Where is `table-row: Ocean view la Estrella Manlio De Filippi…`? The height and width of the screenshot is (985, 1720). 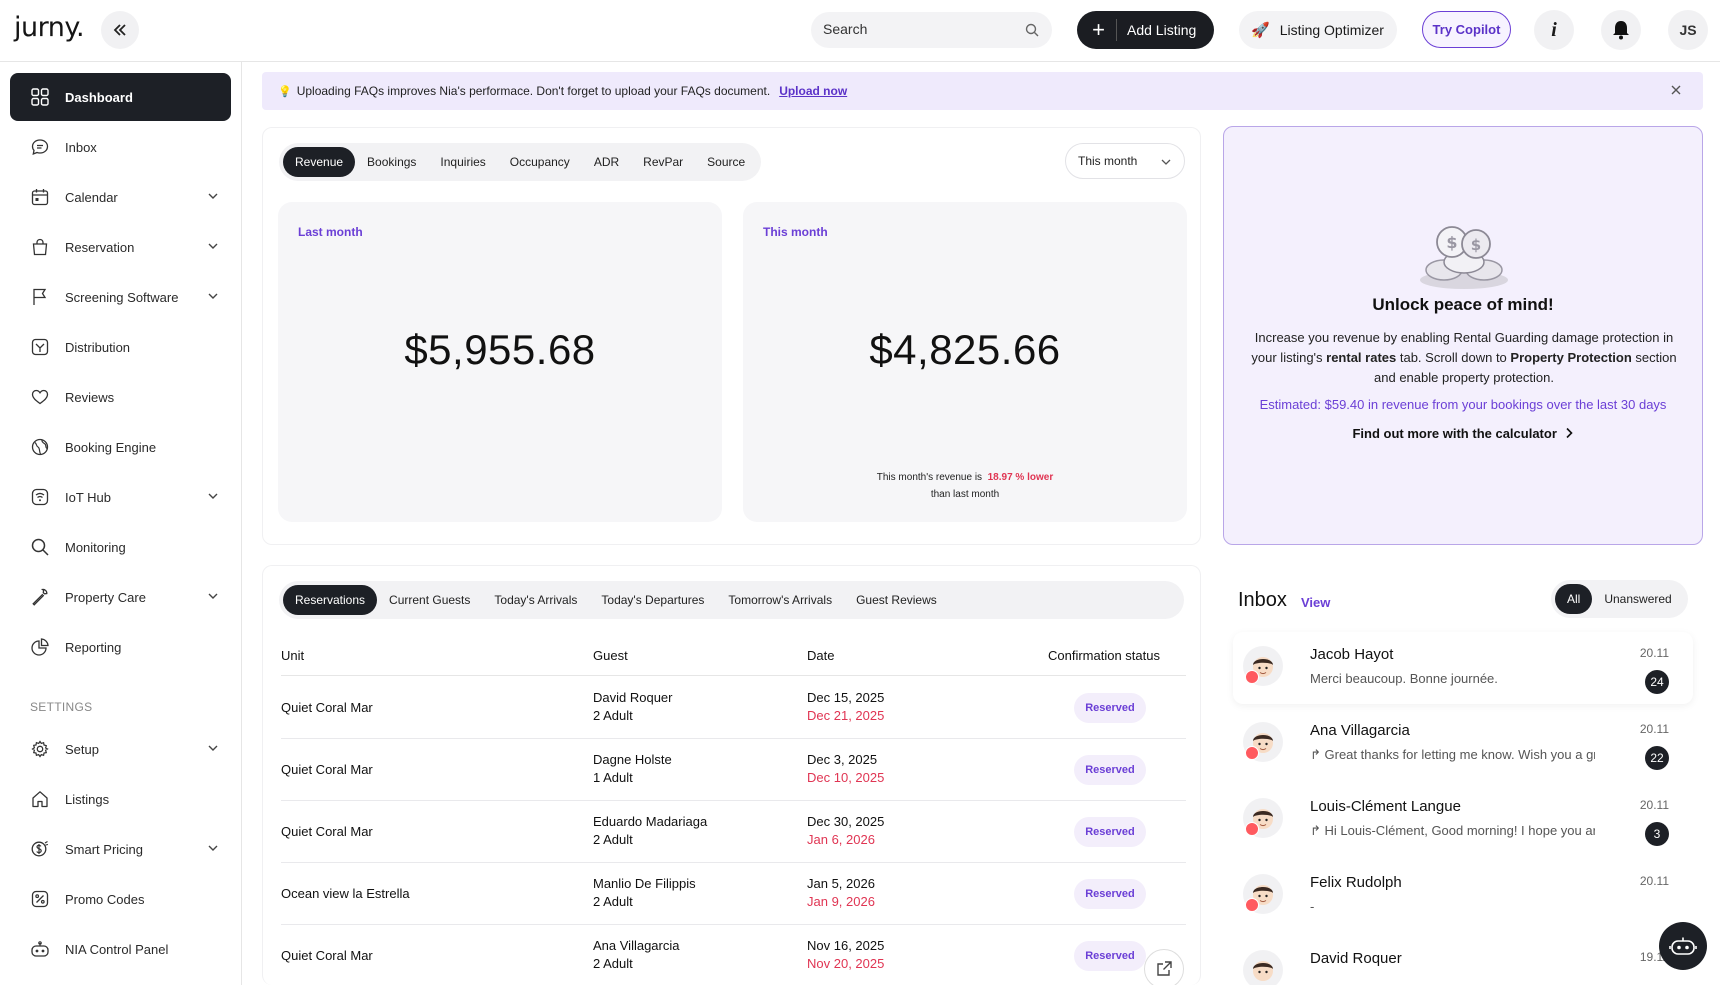
table-row: Ocean view la Estrella Manlio De Filippi… is located at coordinates (733, 894).